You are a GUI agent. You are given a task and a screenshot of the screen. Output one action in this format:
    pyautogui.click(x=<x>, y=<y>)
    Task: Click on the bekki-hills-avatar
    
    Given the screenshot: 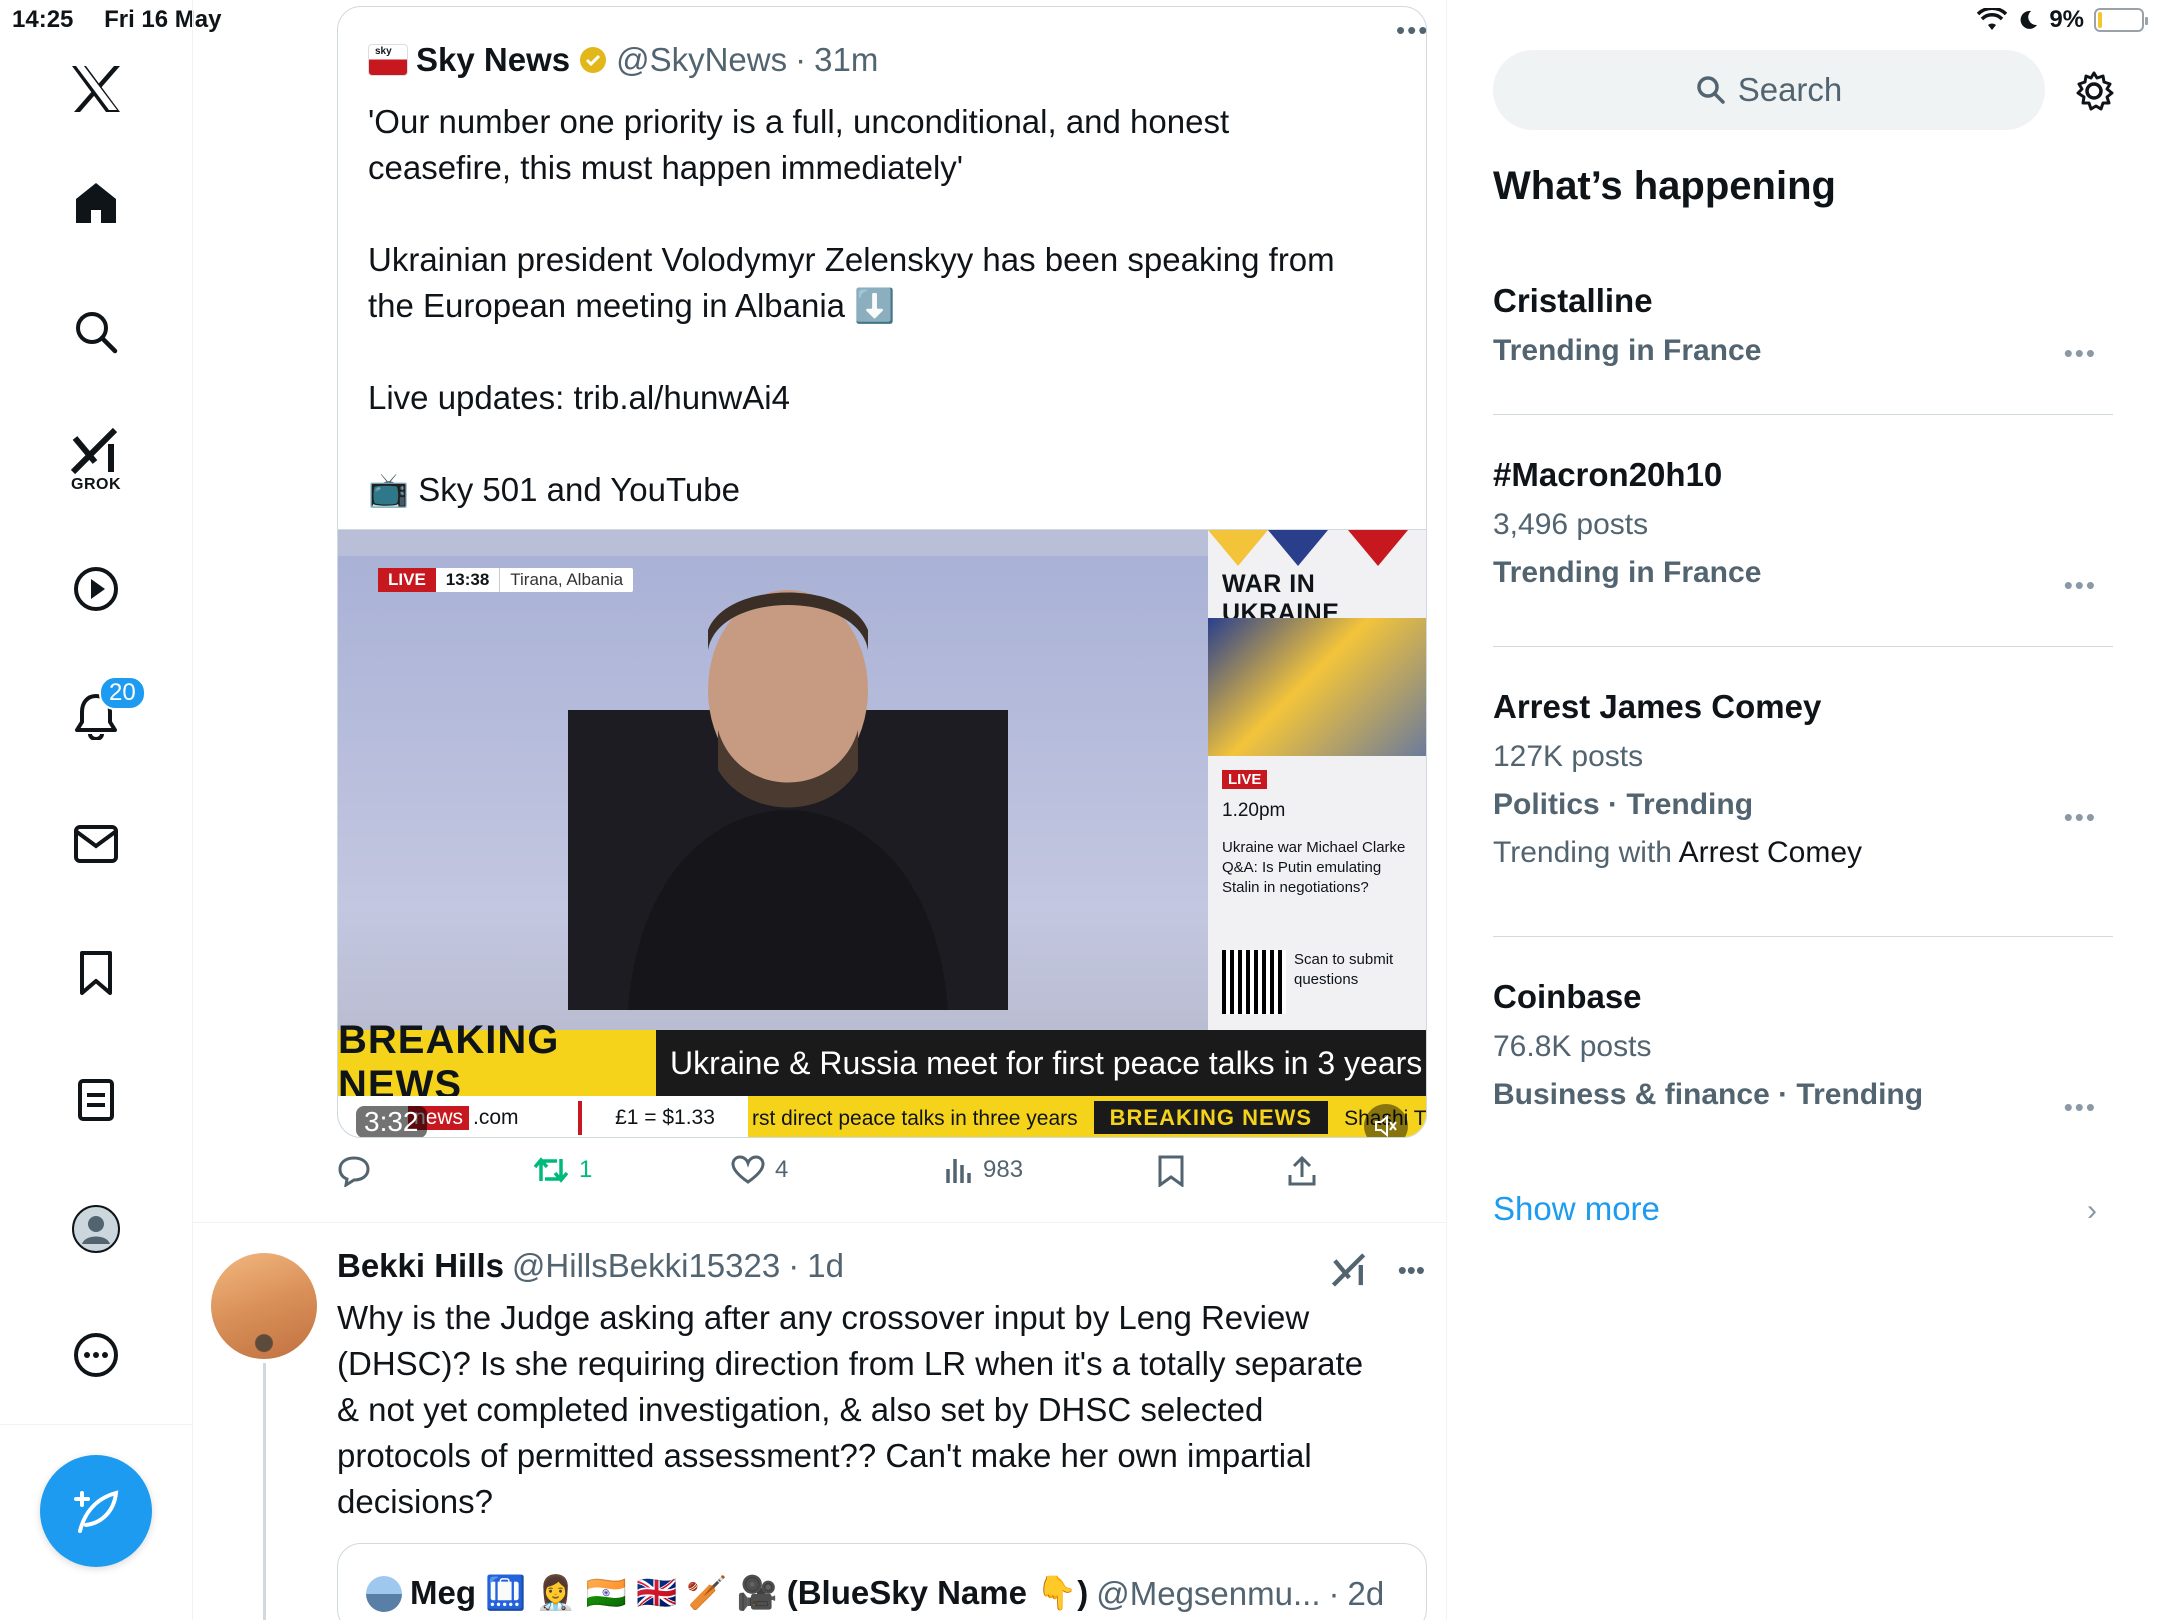 What is the action you would take?
    pyautogui.click(x=264, y=1306)
    